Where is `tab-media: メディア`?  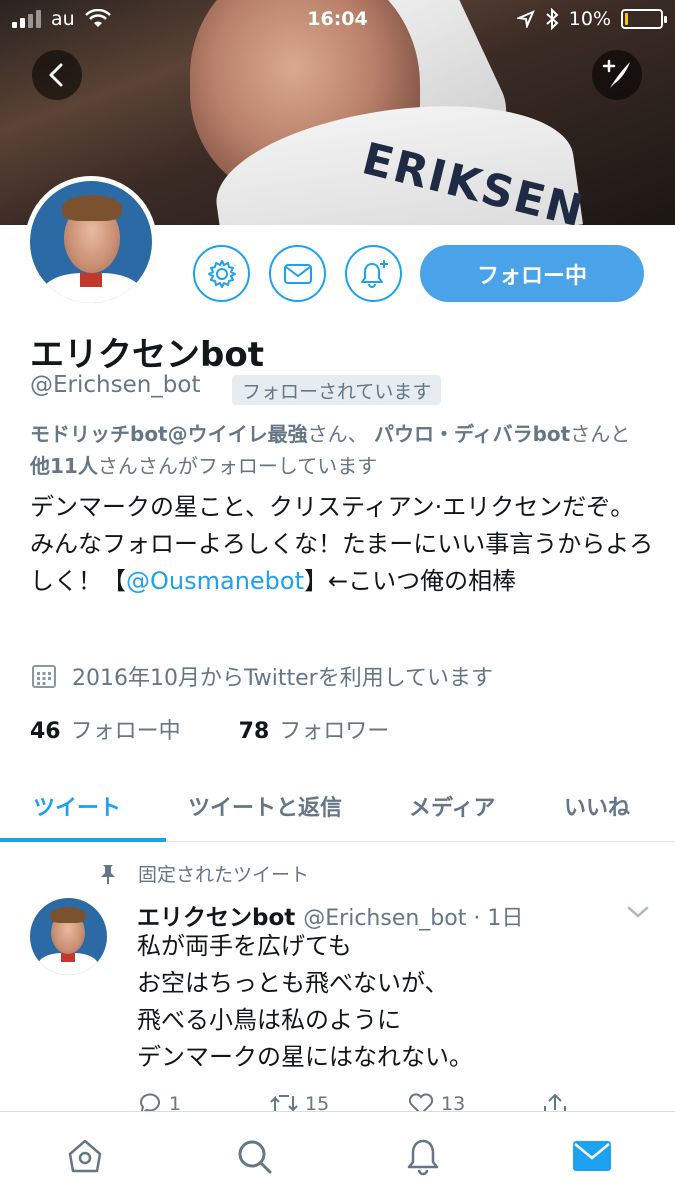
tab-media: メディア is located at coordinates (452, 806).